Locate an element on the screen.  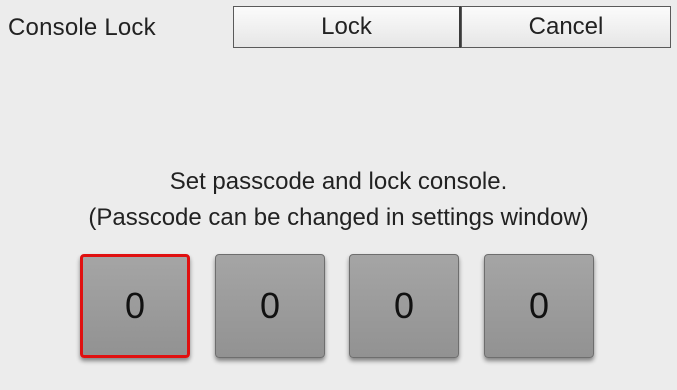
instruction-text: Set passcode and lock console. is located at coordinates (338, 181).